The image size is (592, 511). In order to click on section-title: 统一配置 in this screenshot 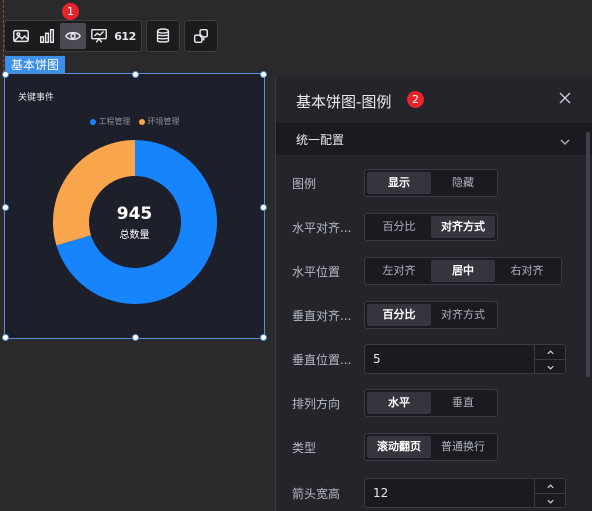, I will do `click(320, 140)`.